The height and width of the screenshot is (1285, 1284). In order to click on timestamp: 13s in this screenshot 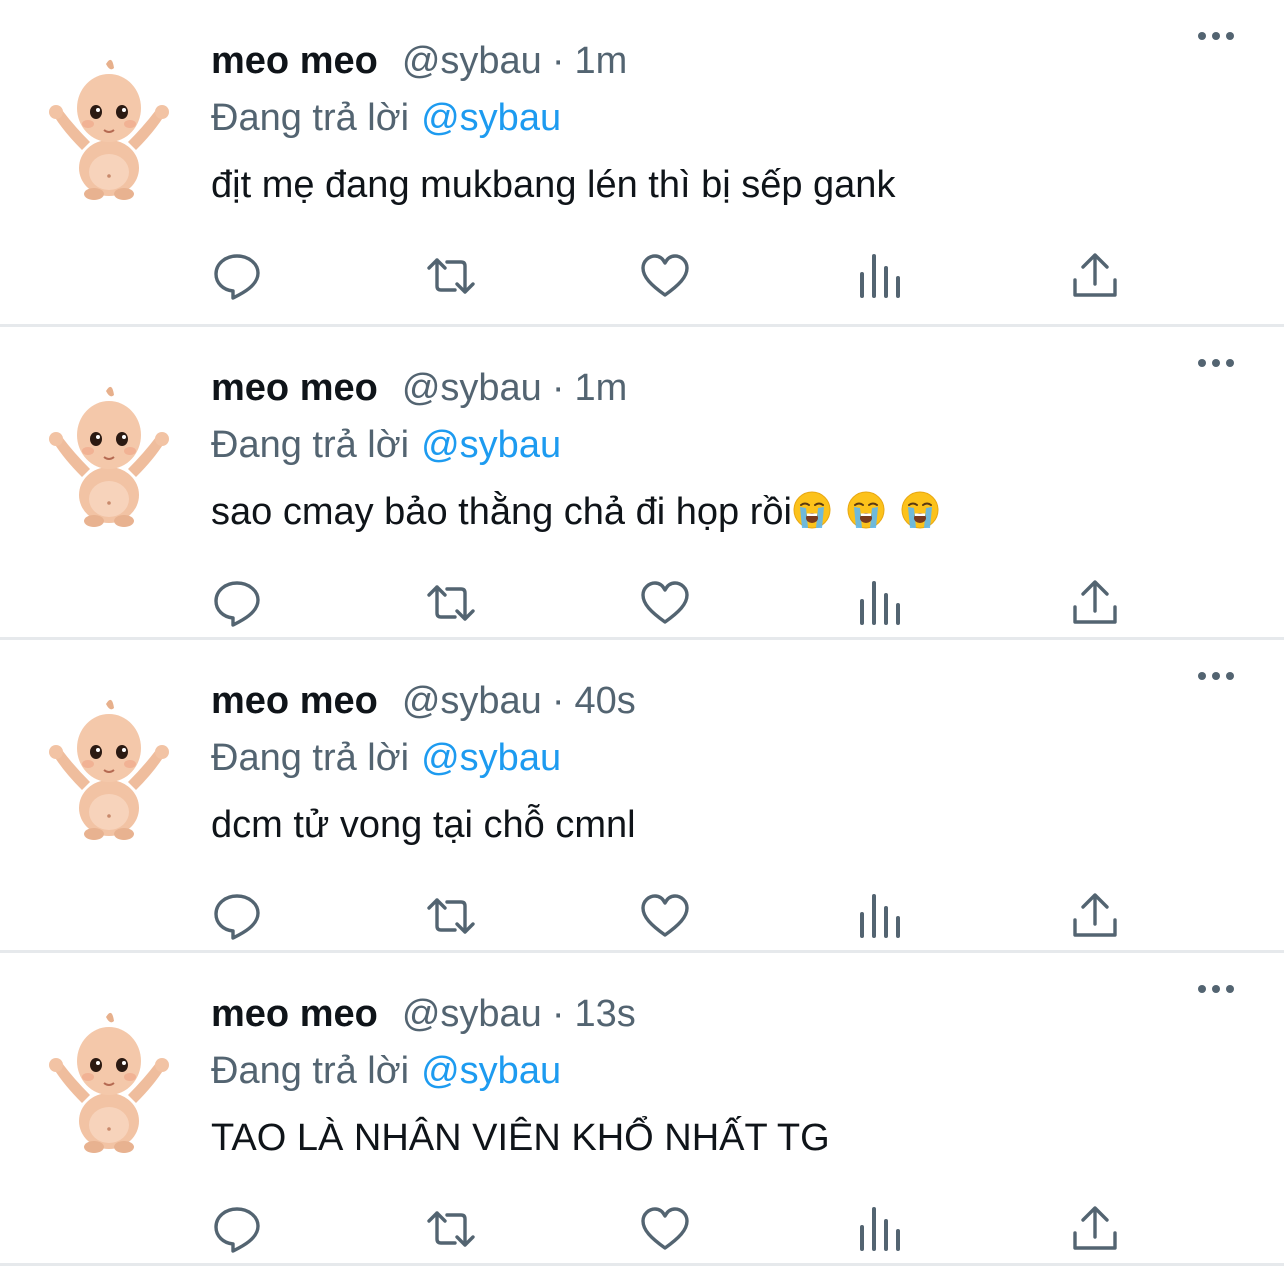, I will do `click(604, 1014)`.